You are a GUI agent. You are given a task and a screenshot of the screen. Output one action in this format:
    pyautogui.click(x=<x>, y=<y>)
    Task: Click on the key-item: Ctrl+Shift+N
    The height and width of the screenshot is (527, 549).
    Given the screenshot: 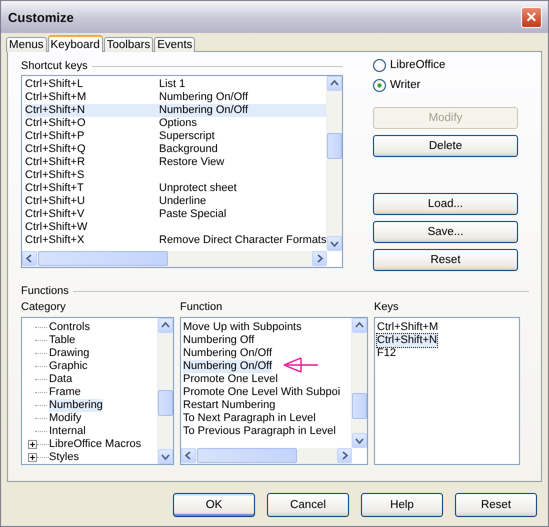 What is the action you would take?
    pyautogui.click(x=407, y=340)
    